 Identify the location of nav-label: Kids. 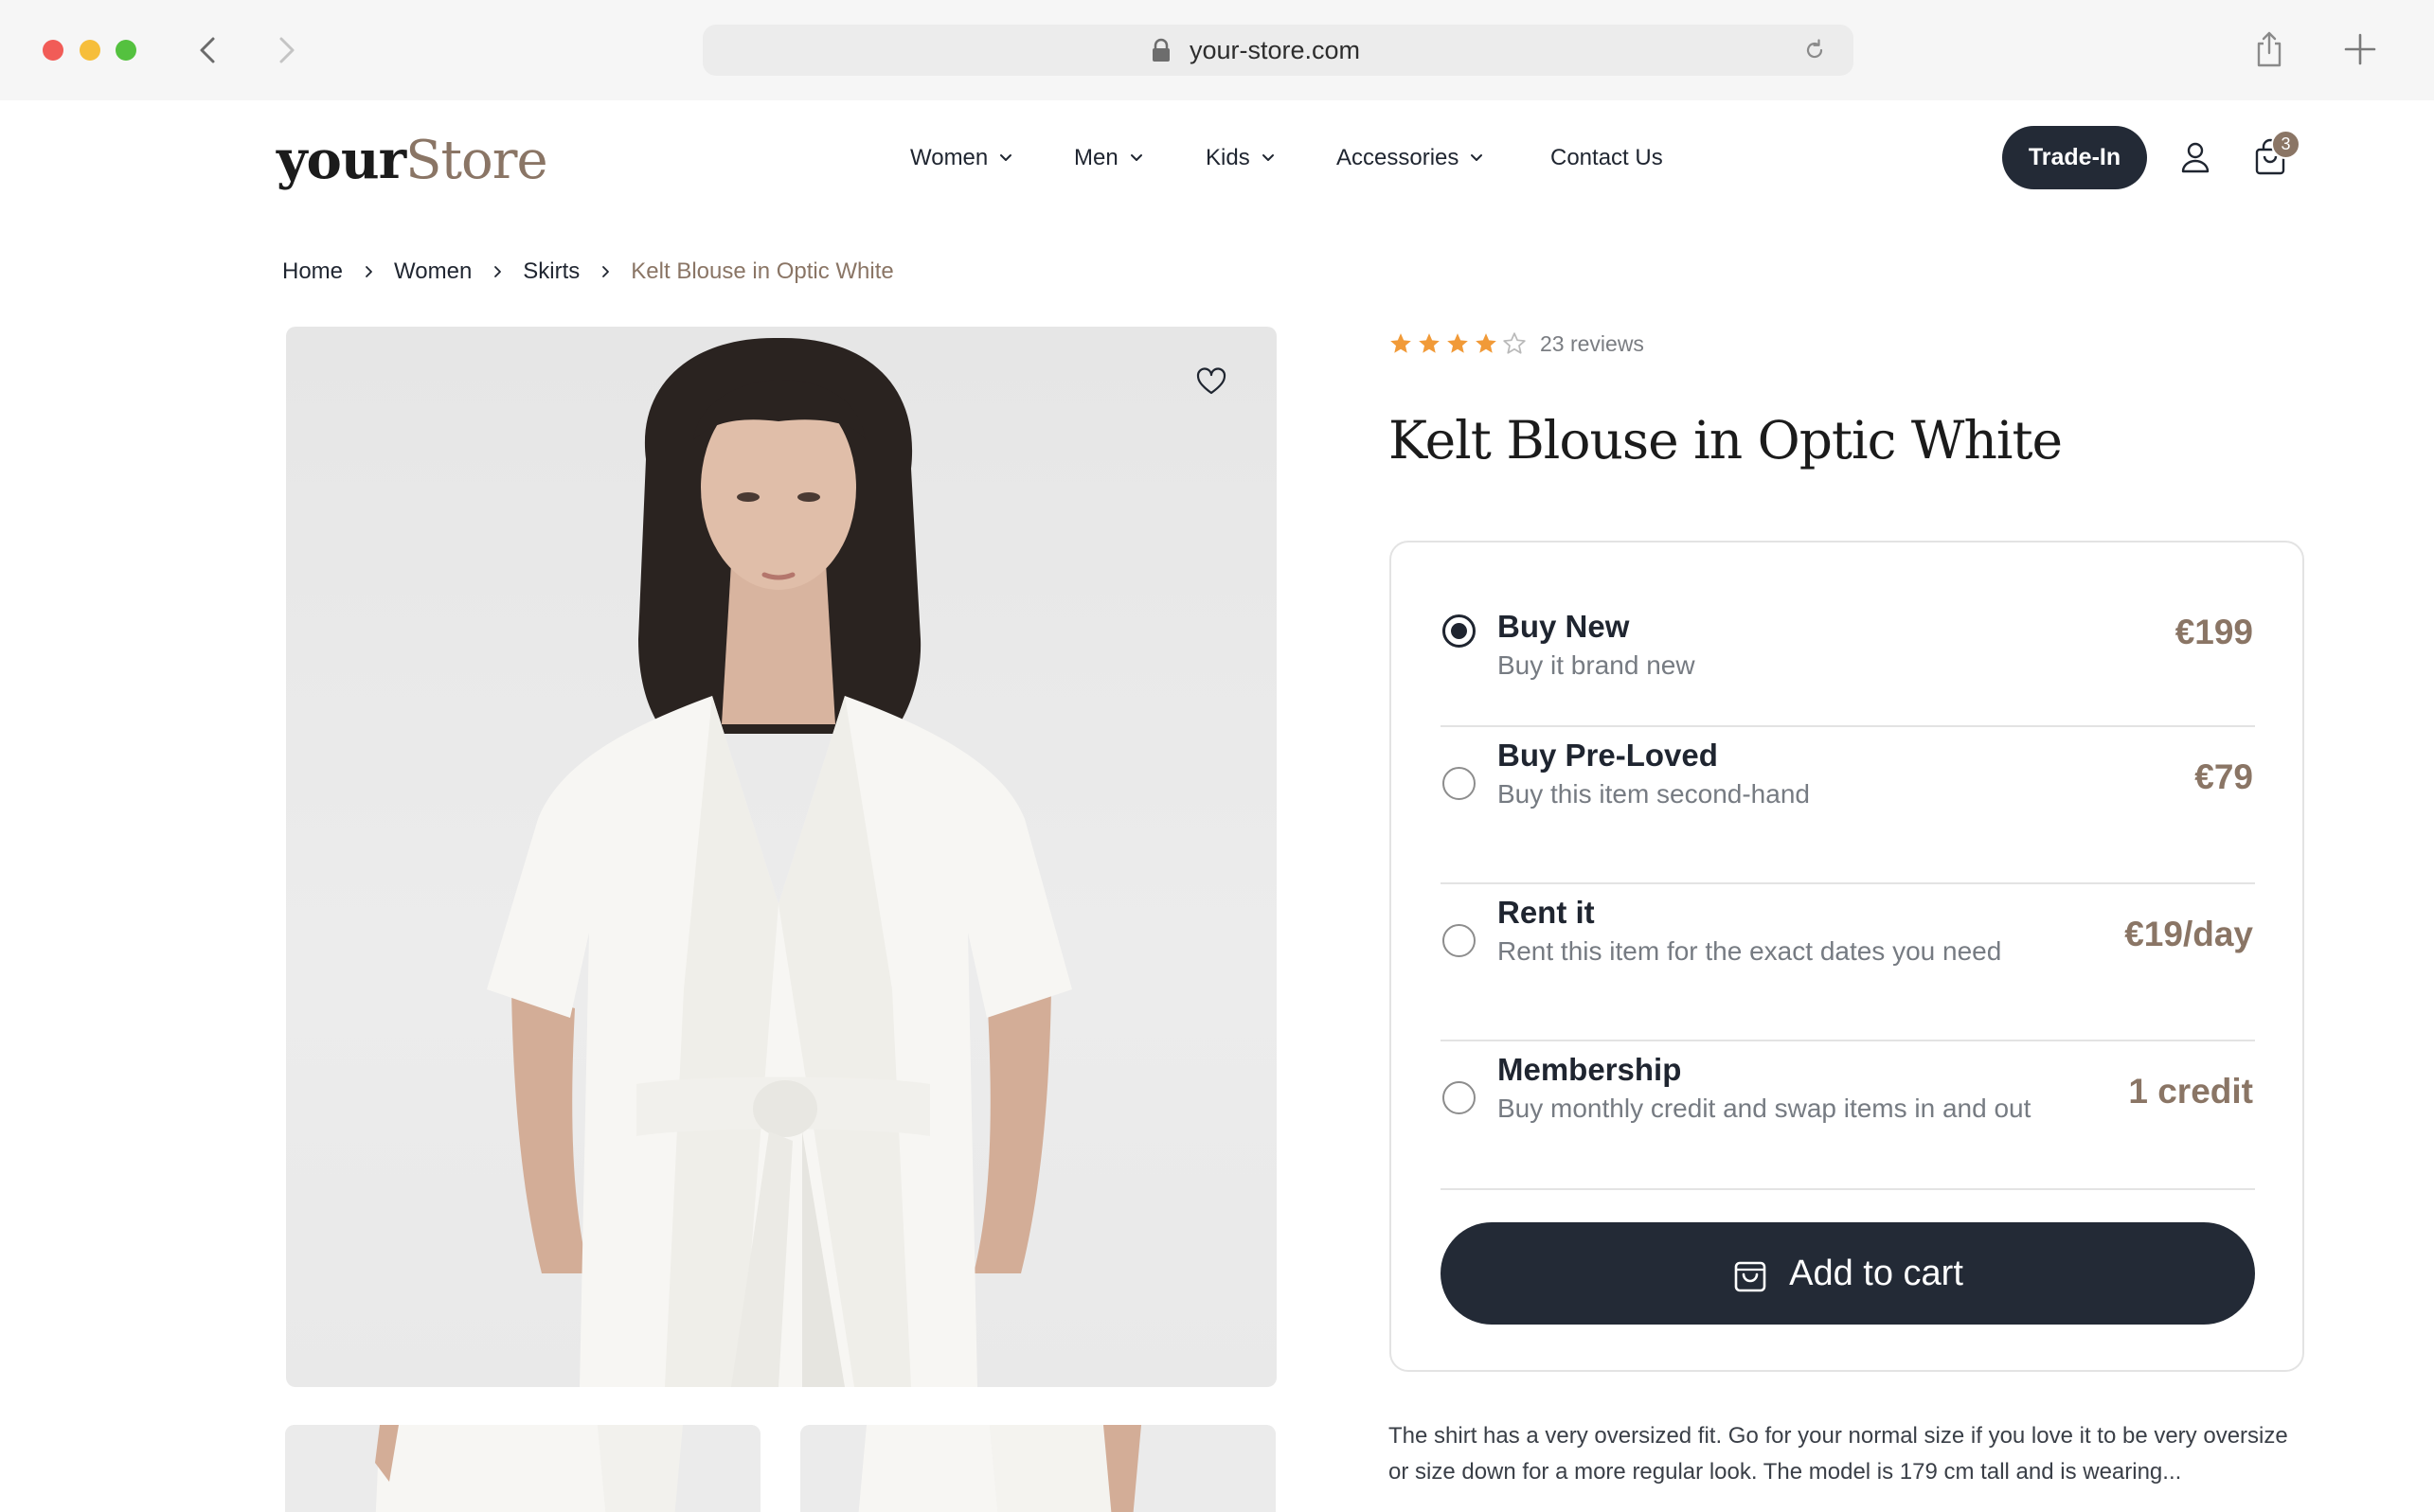
(1228, 157).